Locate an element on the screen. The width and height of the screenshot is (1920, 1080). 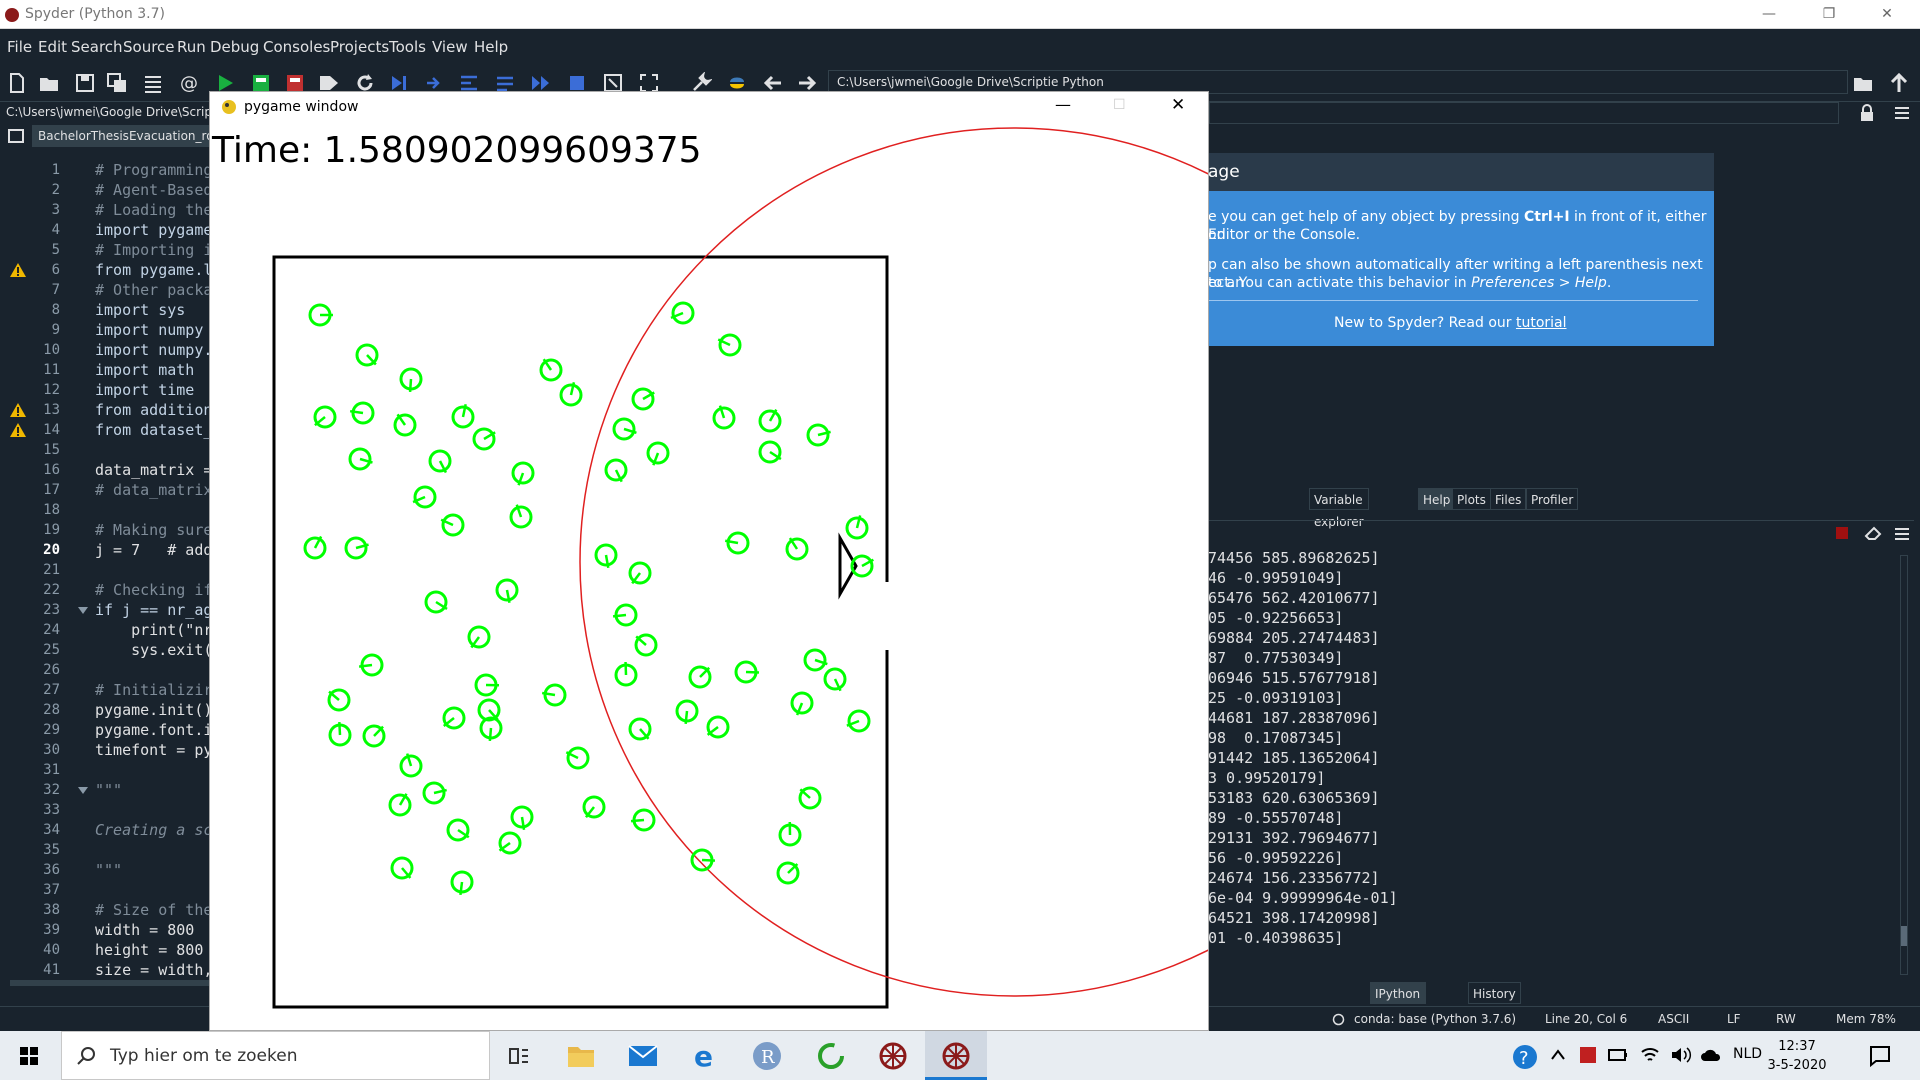
code-line: Creating a sc is located at coordinates (152, 830).